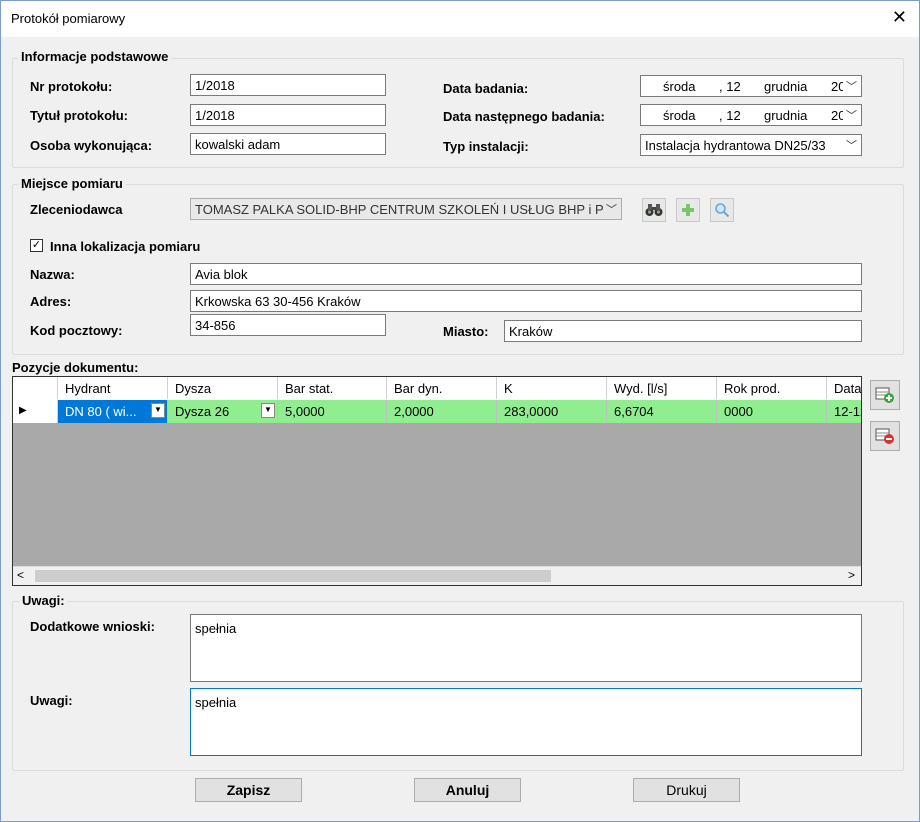 The image size is (920, 822). Describe the element at coordinates (293, 576) in the screenshot. I see `scrollbar-thumb` at that location.